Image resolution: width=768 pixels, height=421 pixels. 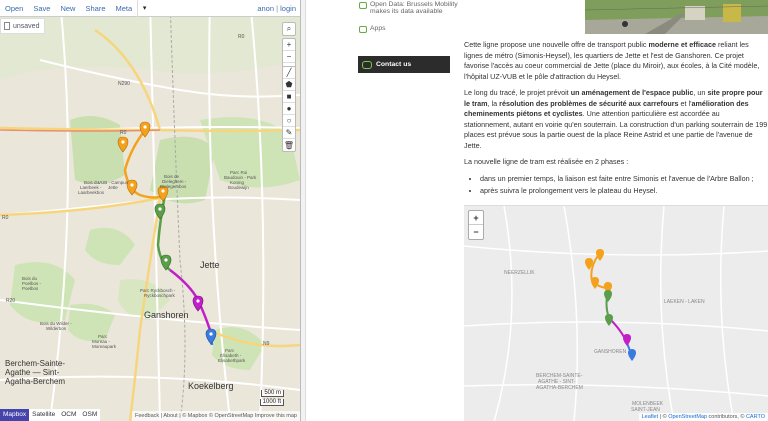 What do you see at coordinates (700, 92) in the screenshot?
I see `p2-c: , un` at bounding box center [700, 92].